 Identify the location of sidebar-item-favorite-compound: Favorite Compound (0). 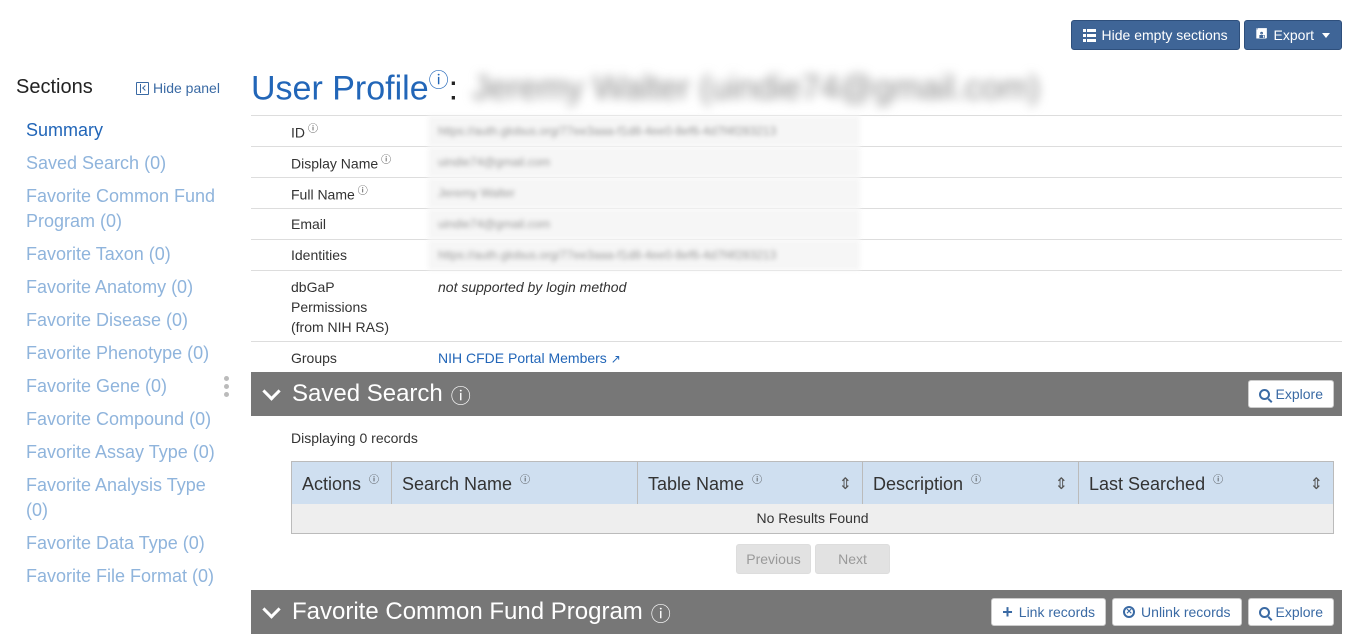
(124, 419).